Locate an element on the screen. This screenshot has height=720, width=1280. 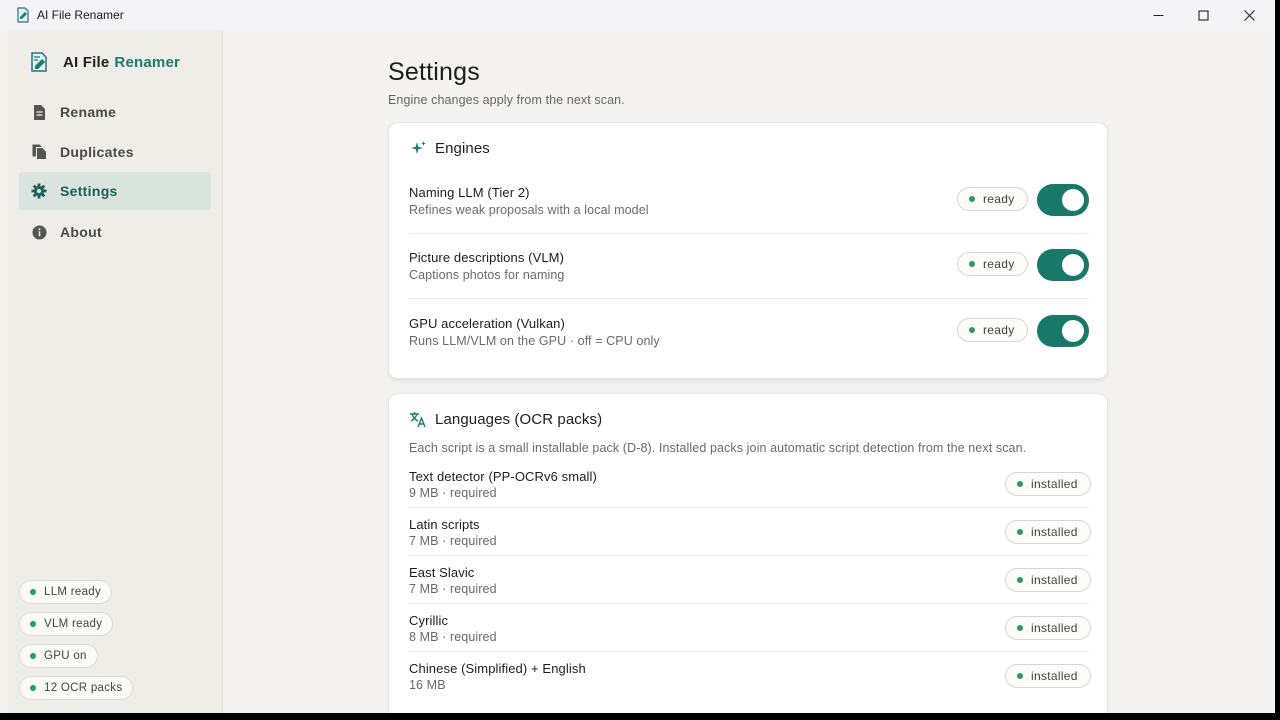
sidebar-item-settings: Settings is located at coordinates (115, 191).